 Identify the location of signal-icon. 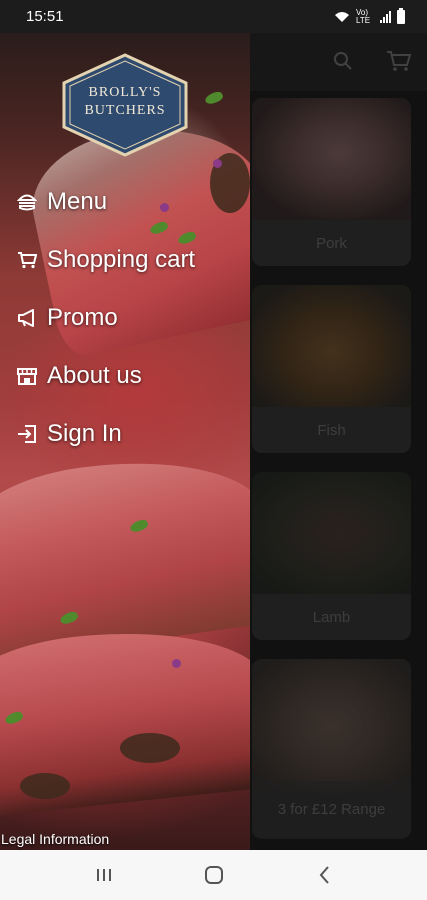
(385, 16).